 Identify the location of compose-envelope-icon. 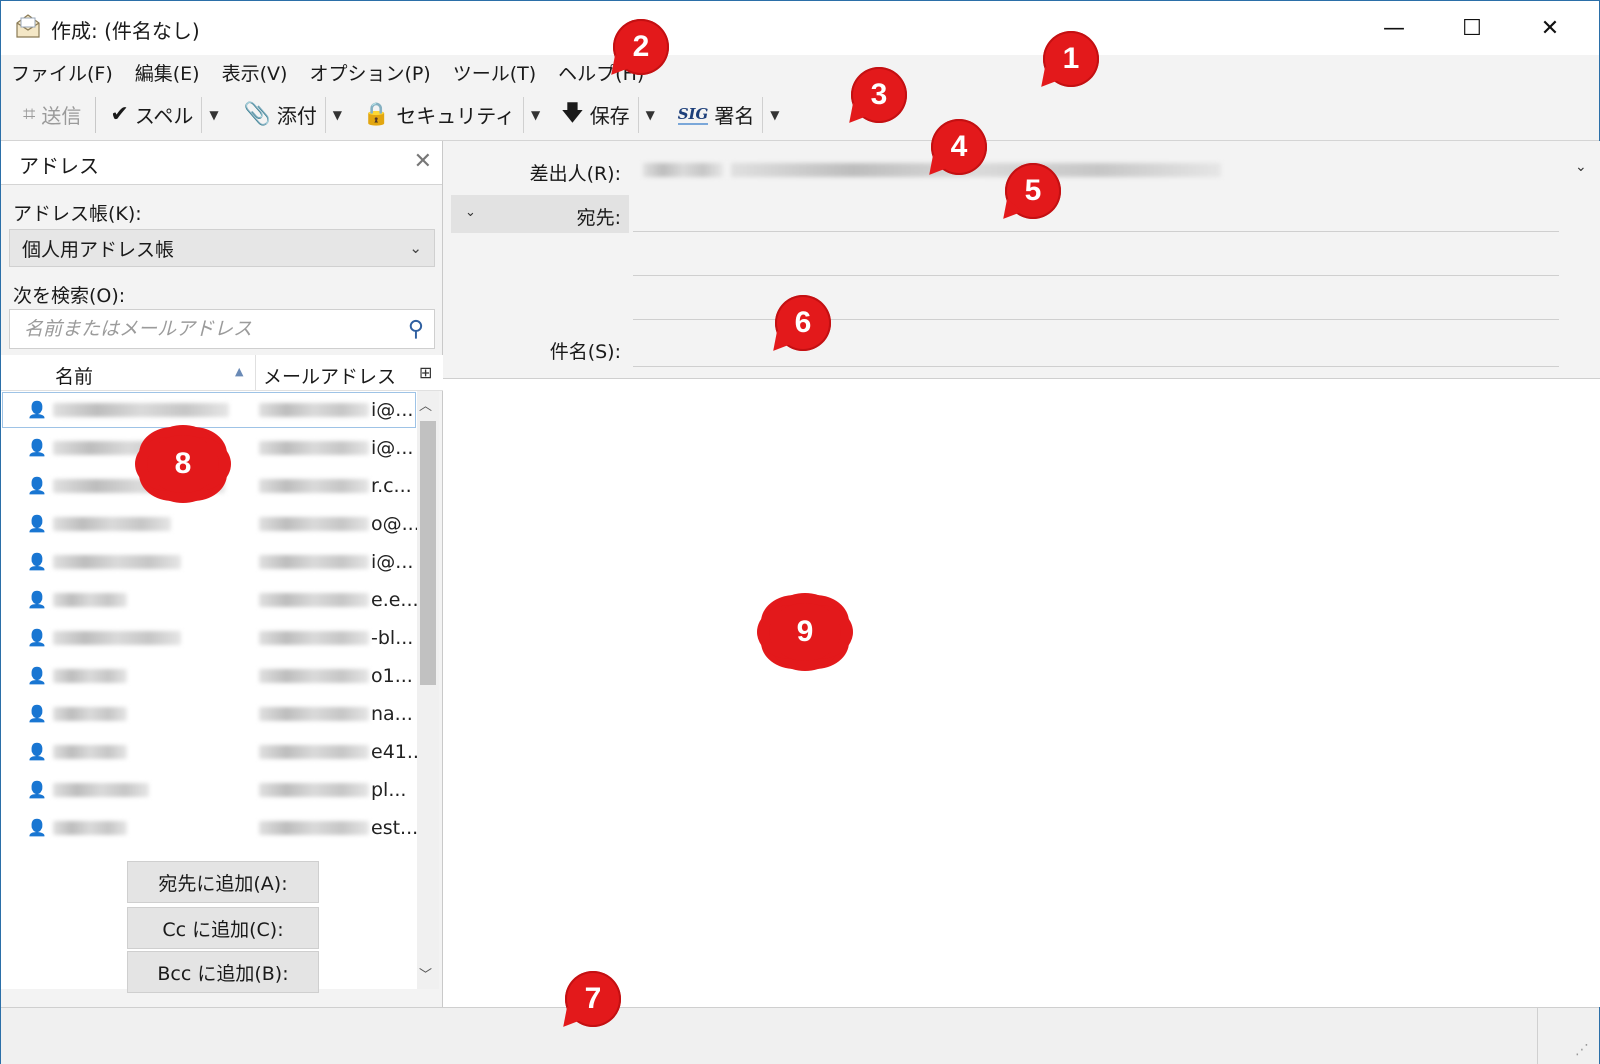
(28, 26).